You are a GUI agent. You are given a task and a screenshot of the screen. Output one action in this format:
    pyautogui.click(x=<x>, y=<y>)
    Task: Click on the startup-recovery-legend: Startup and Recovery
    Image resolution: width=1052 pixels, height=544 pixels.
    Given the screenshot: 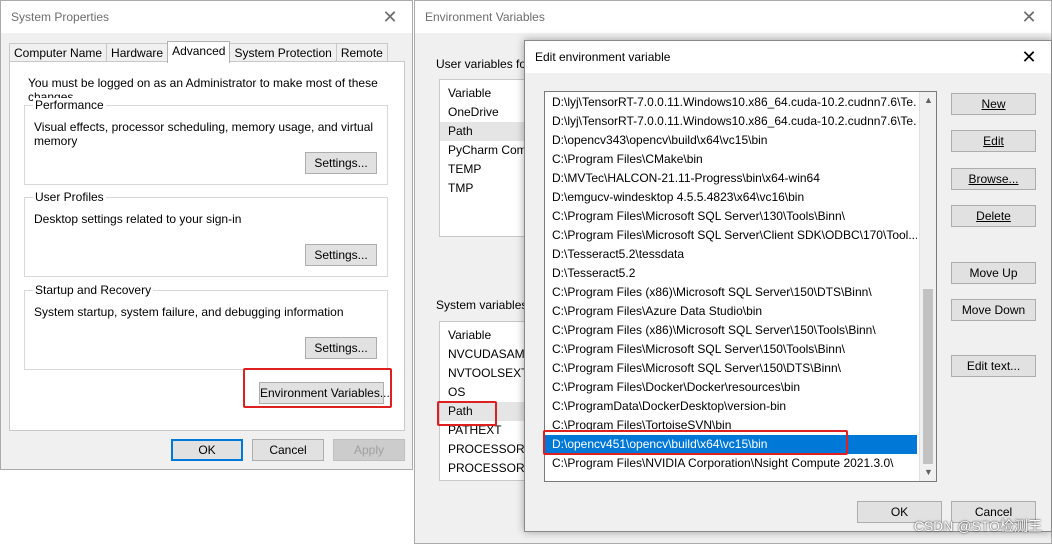 What is the action you would take?
    pyautogui.click(x=93, y=290)
    